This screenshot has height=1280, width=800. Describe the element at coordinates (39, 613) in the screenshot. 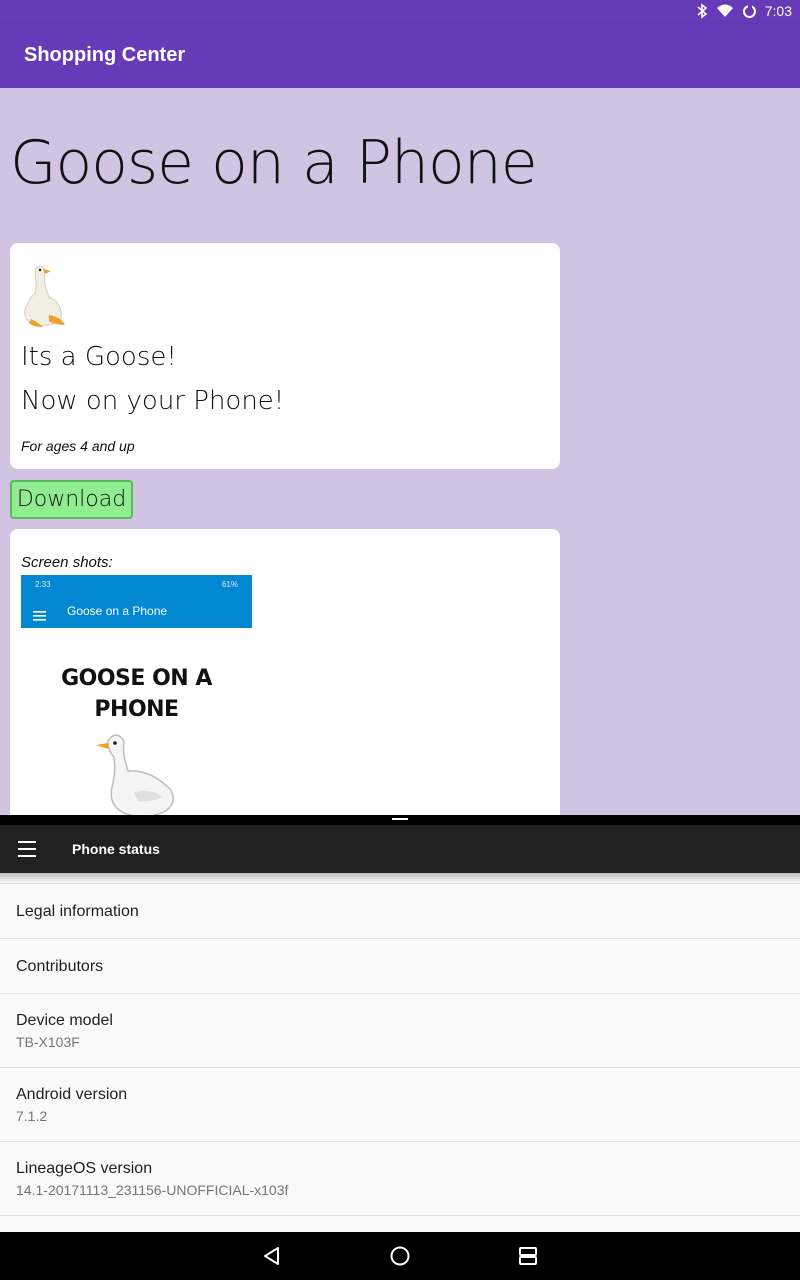

I see `screenshot-menu-icon` at that location.